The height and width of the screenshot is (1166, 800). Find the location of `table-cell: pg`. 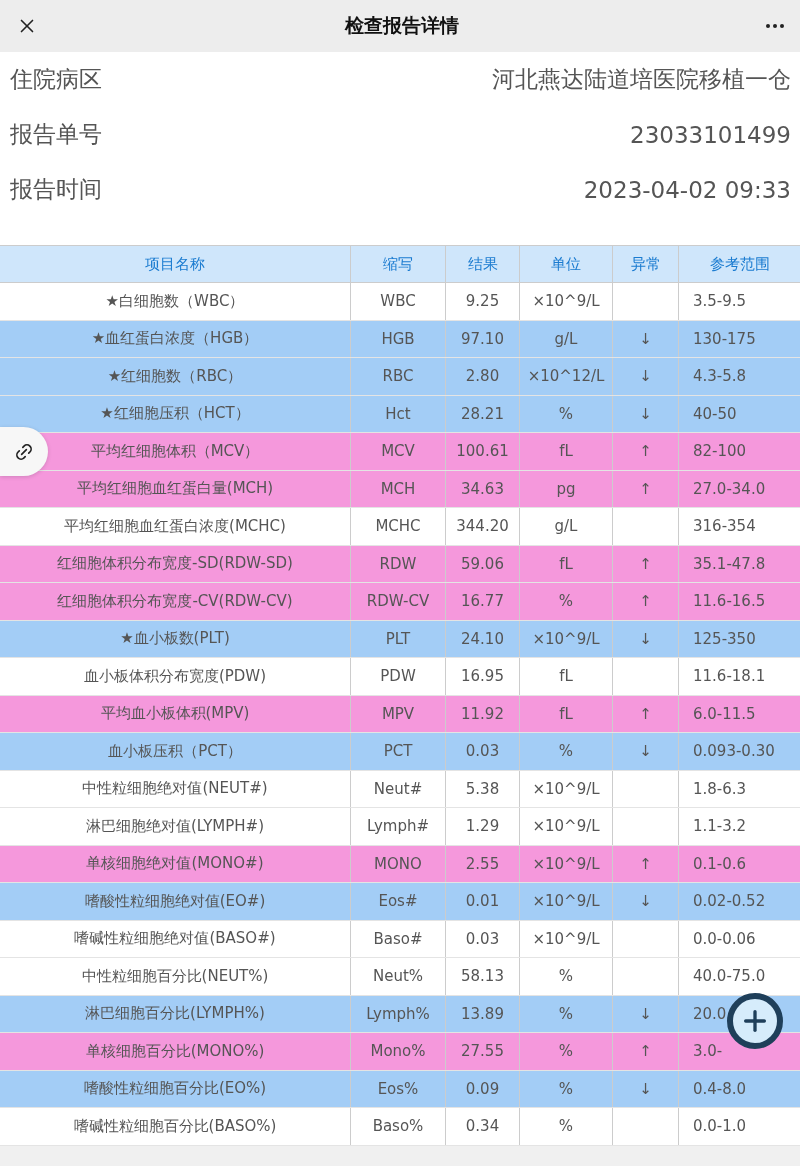

table-cell: pg is located at coordinates (566, 488).